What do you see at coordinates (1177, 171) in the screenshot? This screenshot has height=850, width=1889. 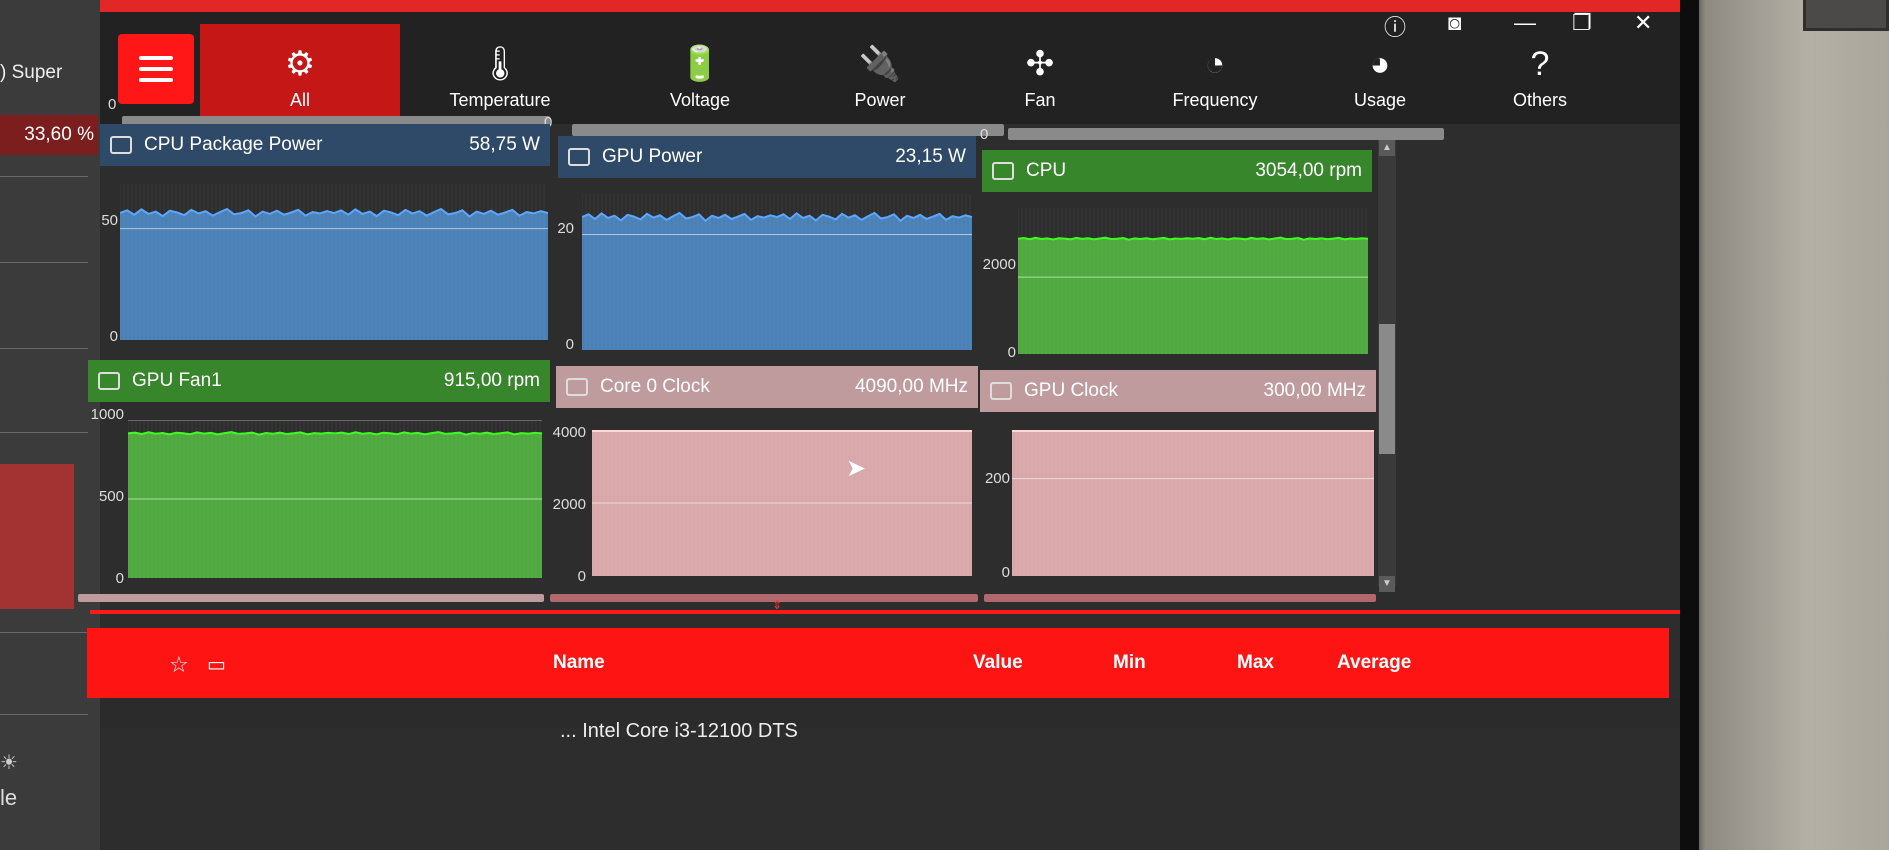 I see `graph-header-cpu-fan: CPU 3054,00 rpm` at bounding box center [1177, 171].